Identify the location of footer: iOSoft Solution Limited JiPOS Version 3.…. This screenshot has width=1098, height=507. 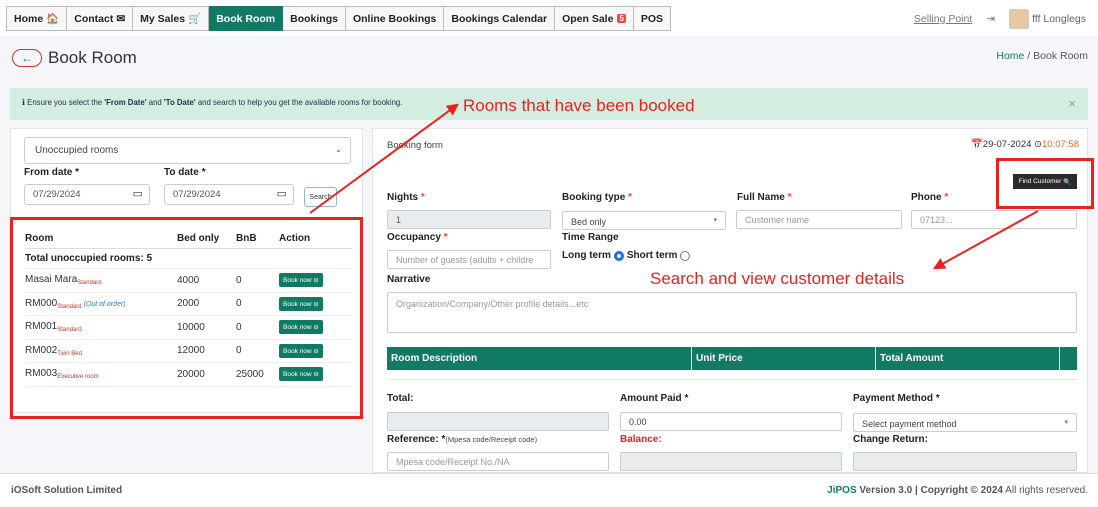
(549, 490).